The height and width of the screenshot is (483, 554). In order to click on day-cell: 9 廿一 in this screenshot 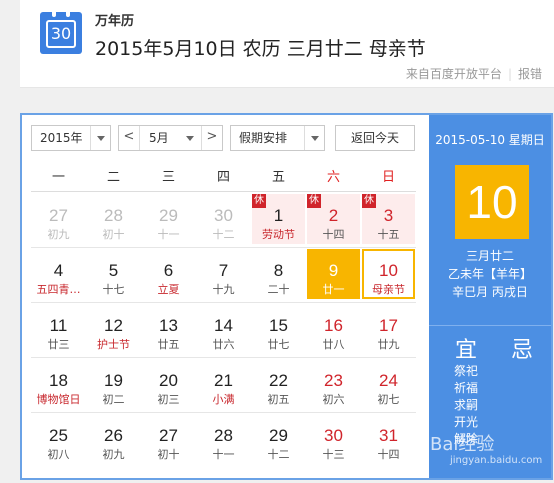, I will do `click(333, 274)`.